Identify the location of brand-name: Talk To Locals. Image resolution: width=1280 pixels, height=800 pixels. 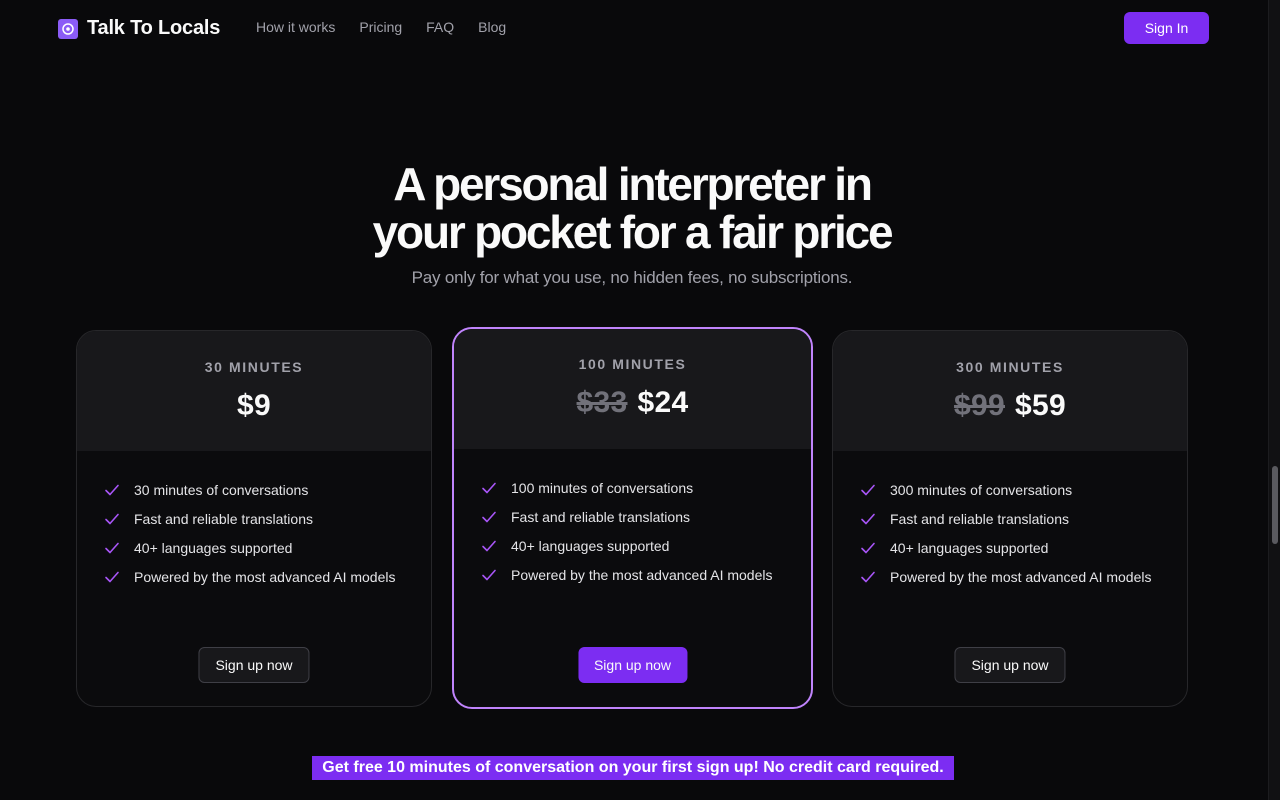
(154, 28).